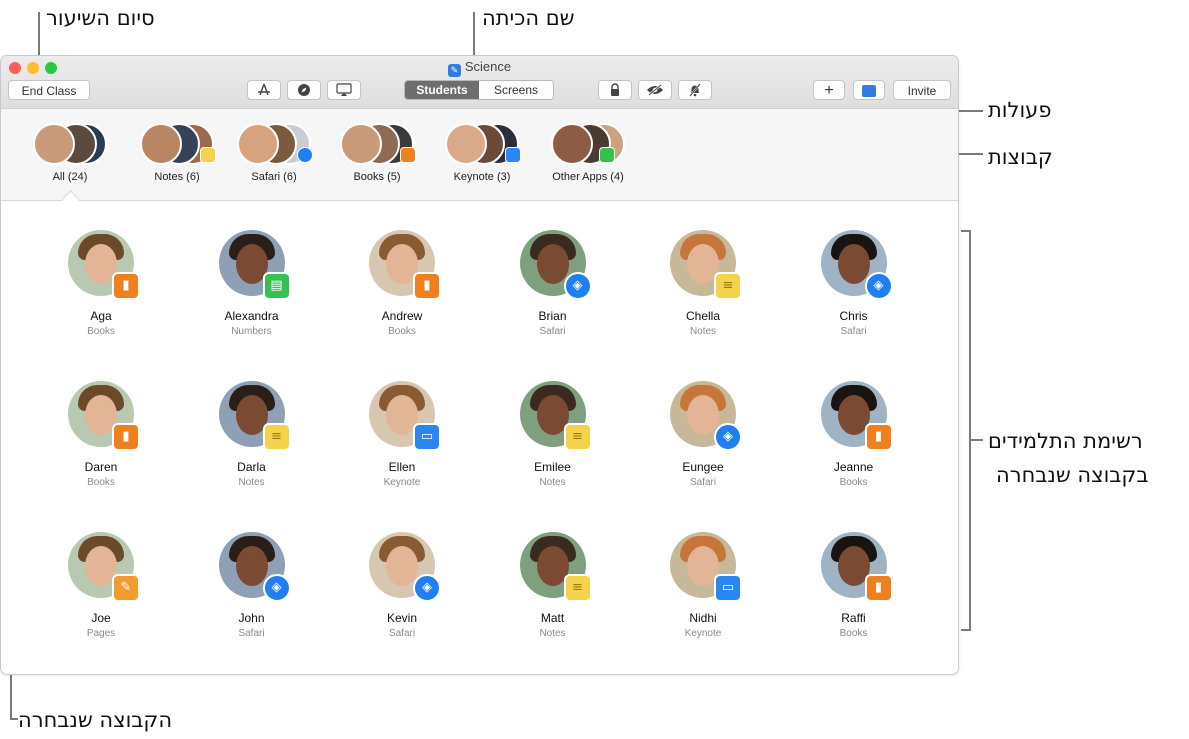 Image resolution: width=1189 pixels, height=739 pixels. I want to click on compass-icon, so click(304, 90).